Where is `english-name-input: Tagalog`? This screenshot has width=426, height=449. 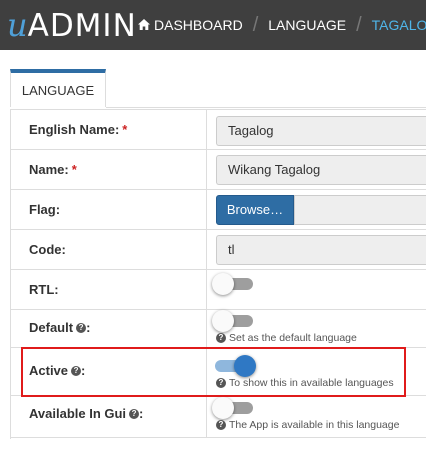
english-name-input: Tagalog is located at coordinates (321, 131).